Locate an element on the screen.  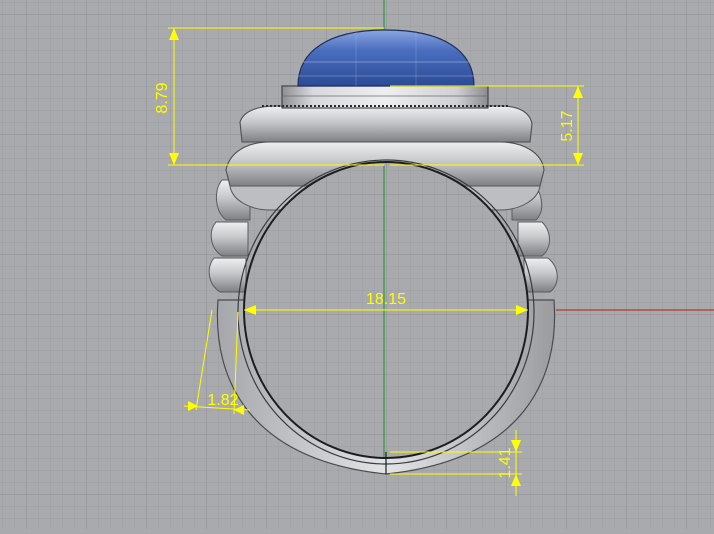
bezel is located at coordinates (385, 97).